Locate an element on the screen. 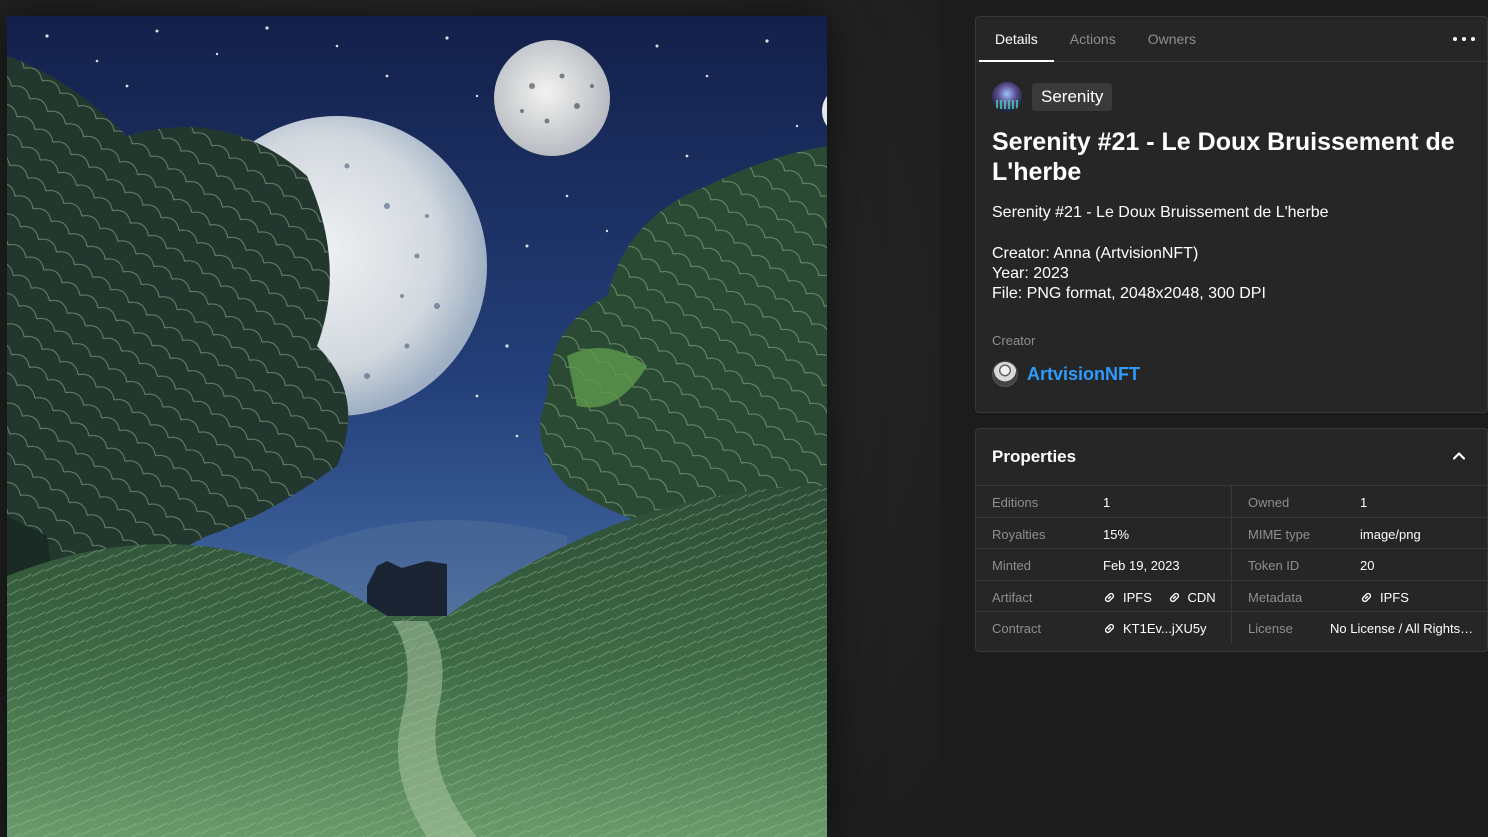 Image resolution: width=1488 pixels, height=837 pixels. prop-value-minted: Feb 19, 2023 is located at coordinates (1141, 565).